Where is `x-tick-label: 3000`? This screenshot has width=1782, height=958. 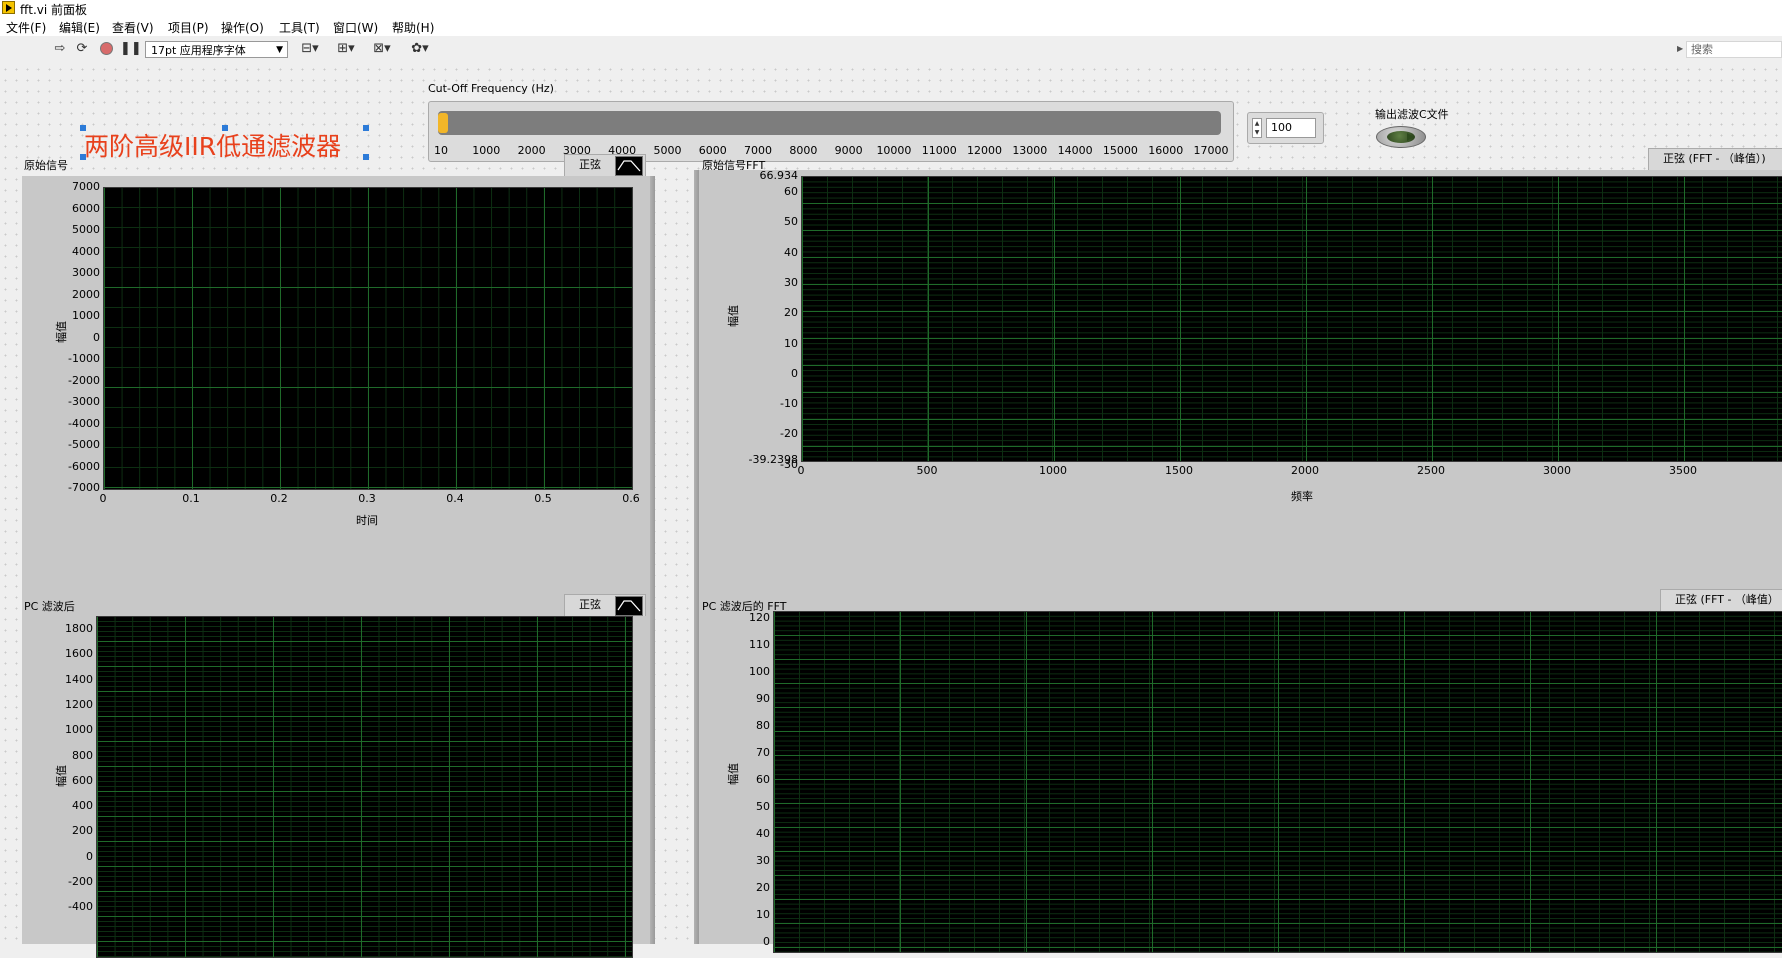
x-tick-label: 3000 is located at coordinates (1557, 470).